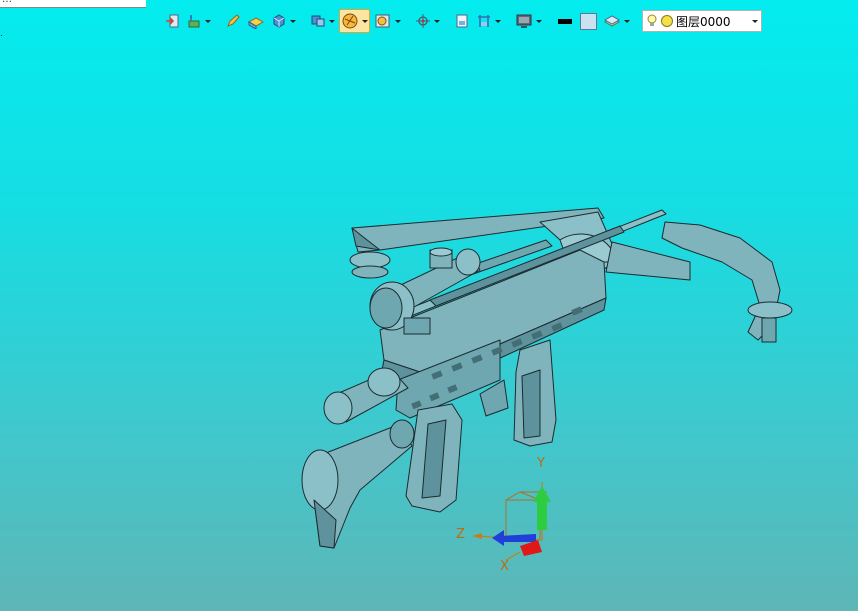  What do you see at coordinates (460, 534) in the screenshot?
I see `z-axis-label: Z` at bounding box center [460, 534].